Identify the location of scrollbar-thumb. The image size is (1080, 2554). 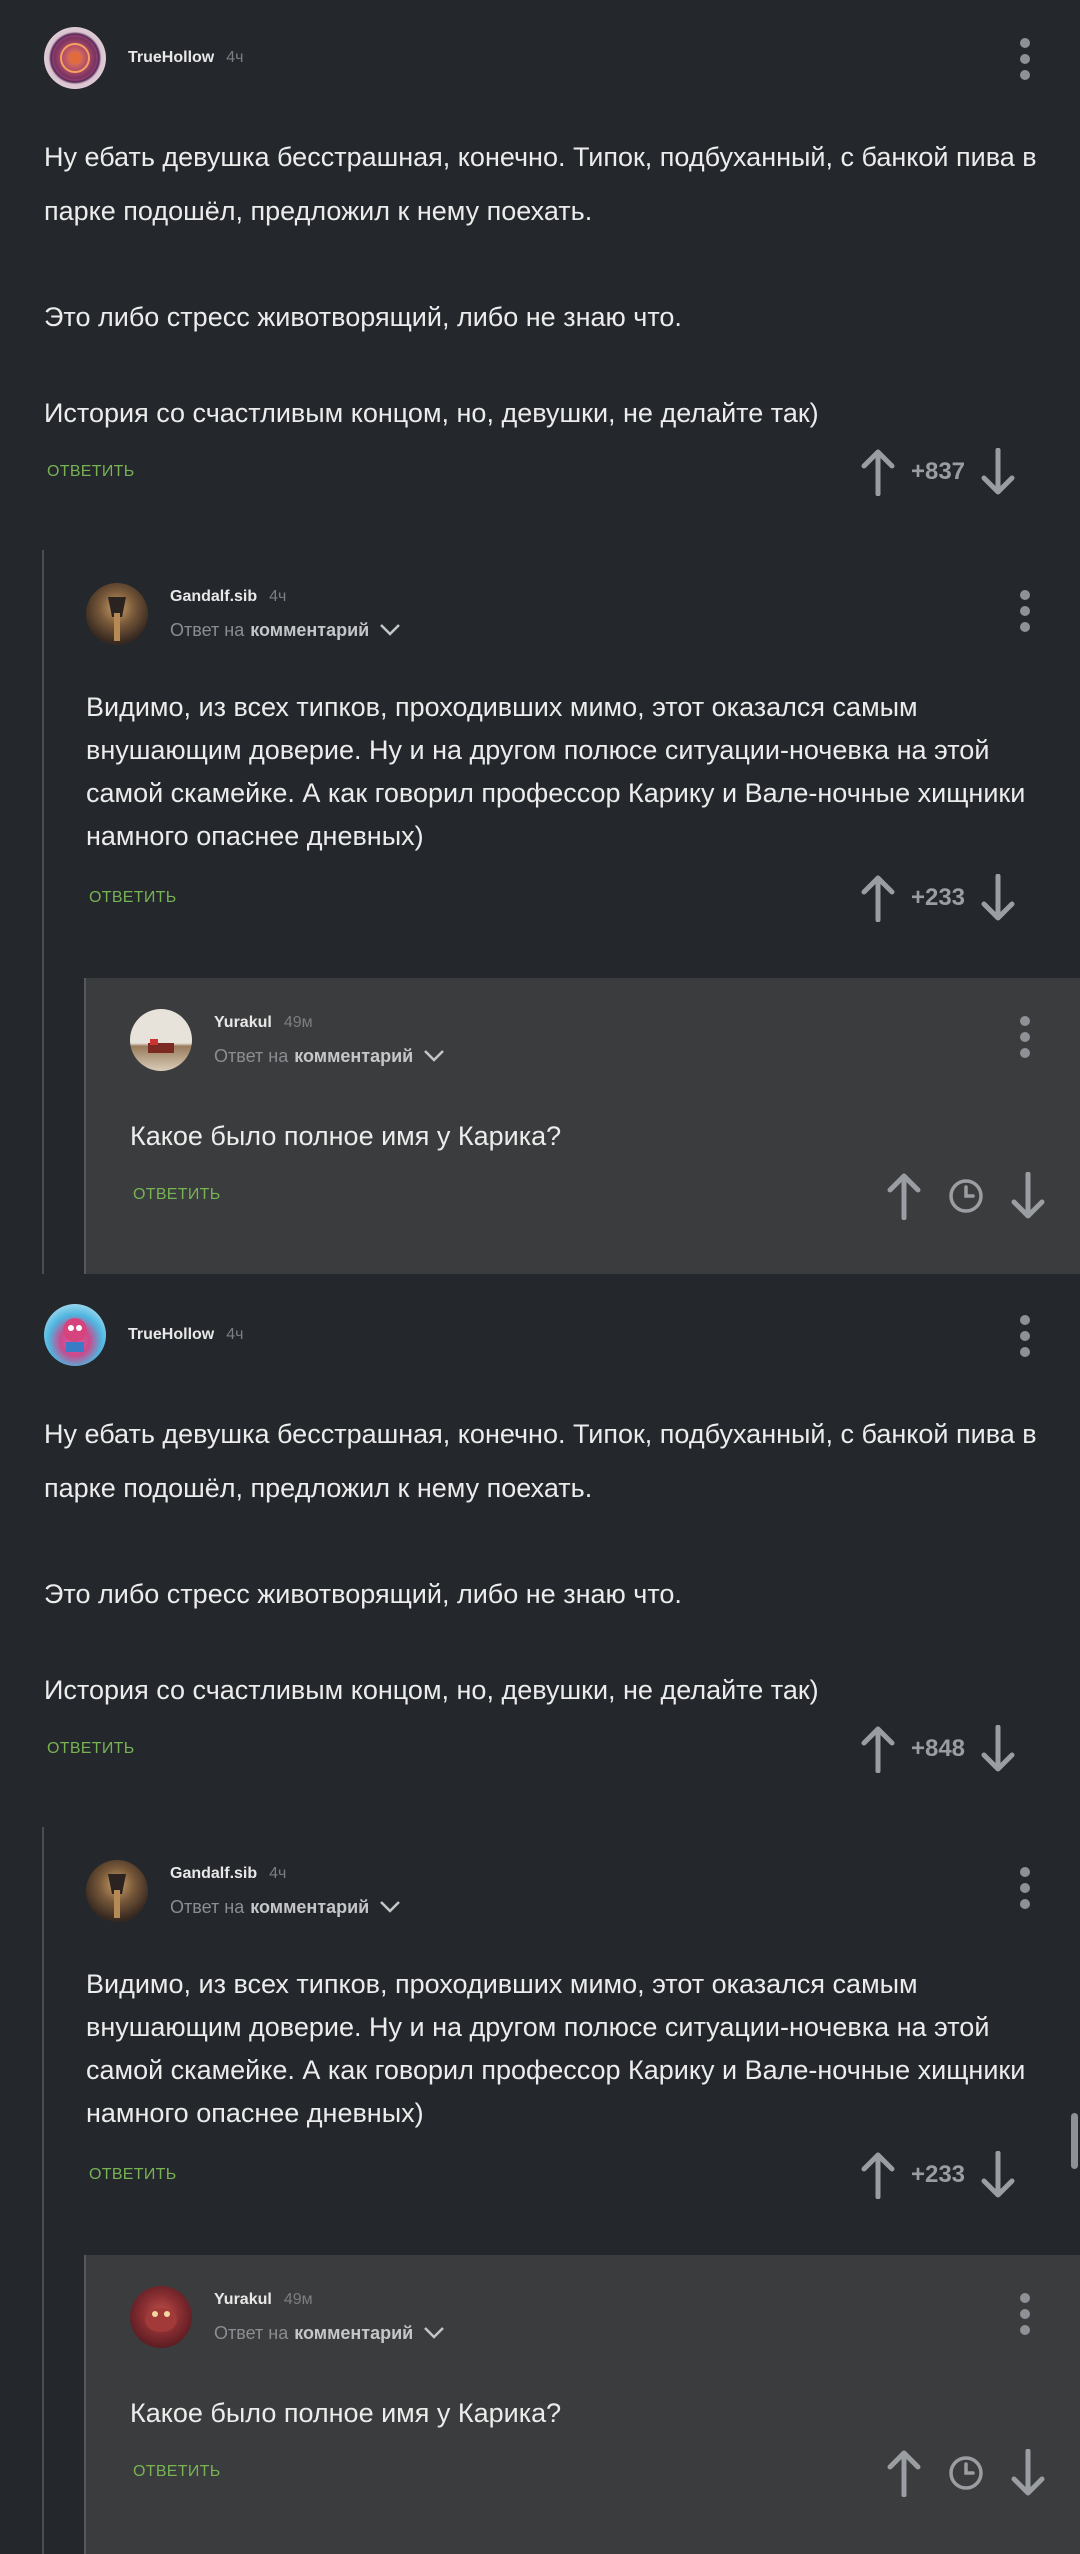
(1074, 2141).